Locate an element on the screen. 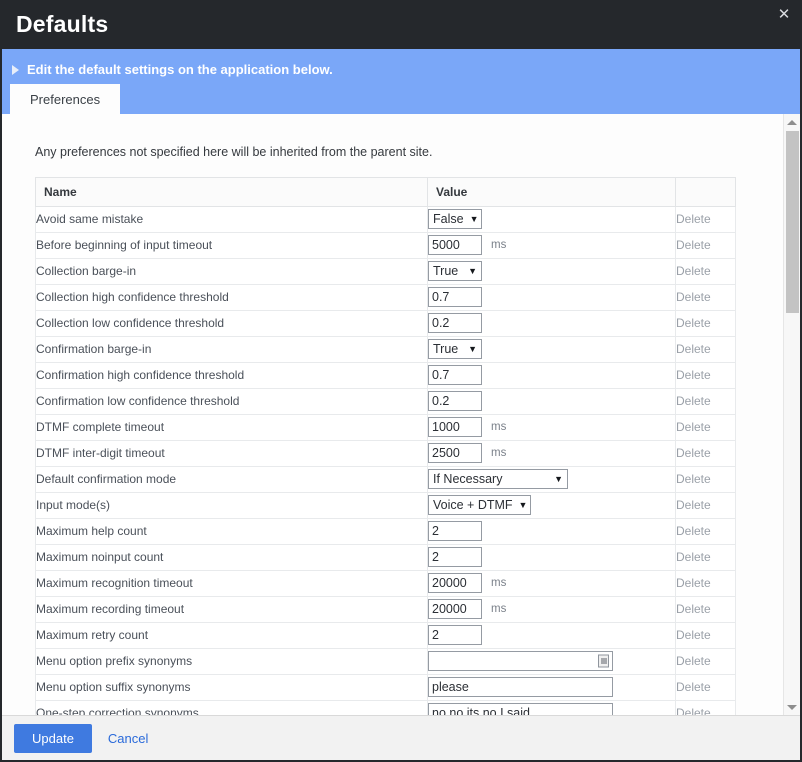 The width and height of the screenshot is (802, 762). table-row: Menu option prefix synonyms Delete is located at coordinates (385, 661).